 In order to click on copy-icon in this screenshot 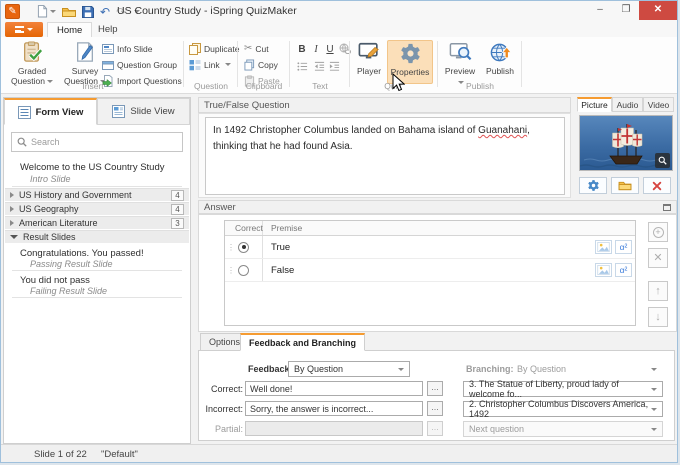, I will do `click(249, 64)`.